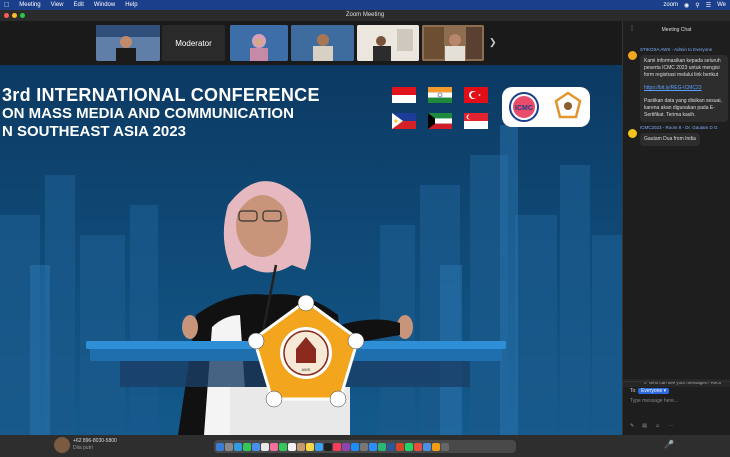  I want to click on recipient-value: Everyone, so click(652, 391).